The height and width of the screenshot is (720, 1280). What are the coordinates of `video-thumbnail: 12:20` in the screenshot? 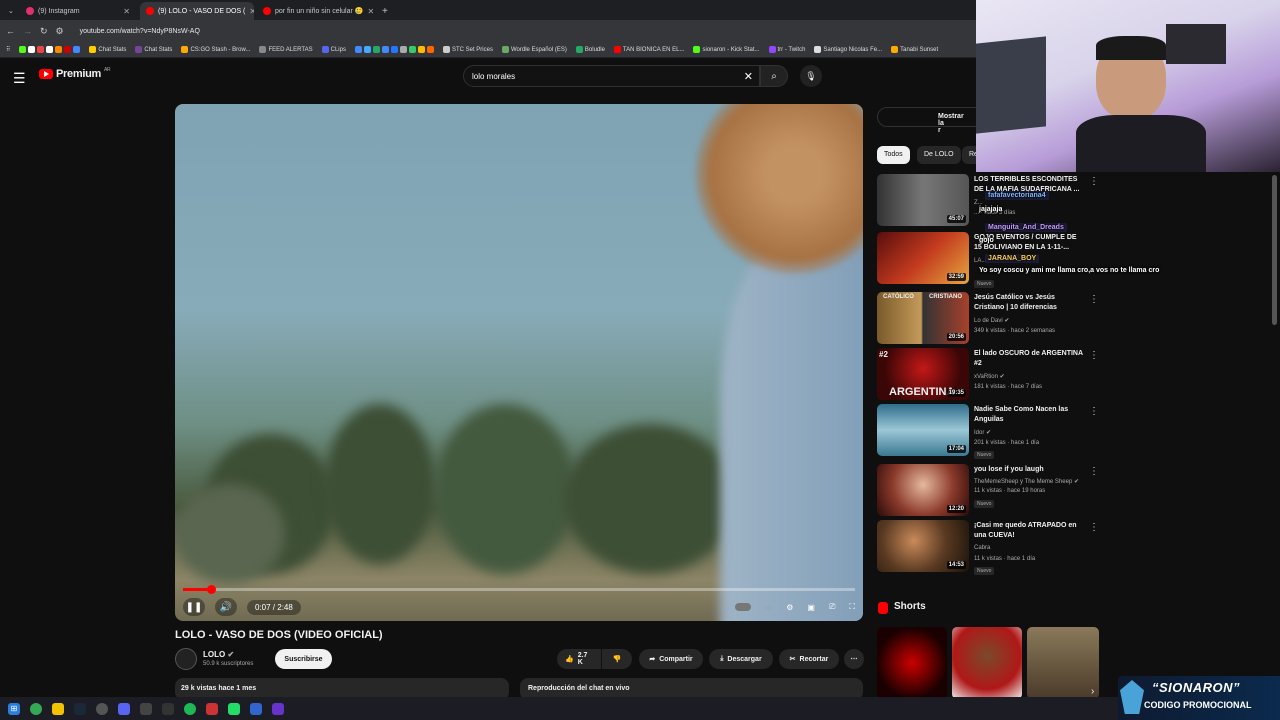 It's located at (923, 490).